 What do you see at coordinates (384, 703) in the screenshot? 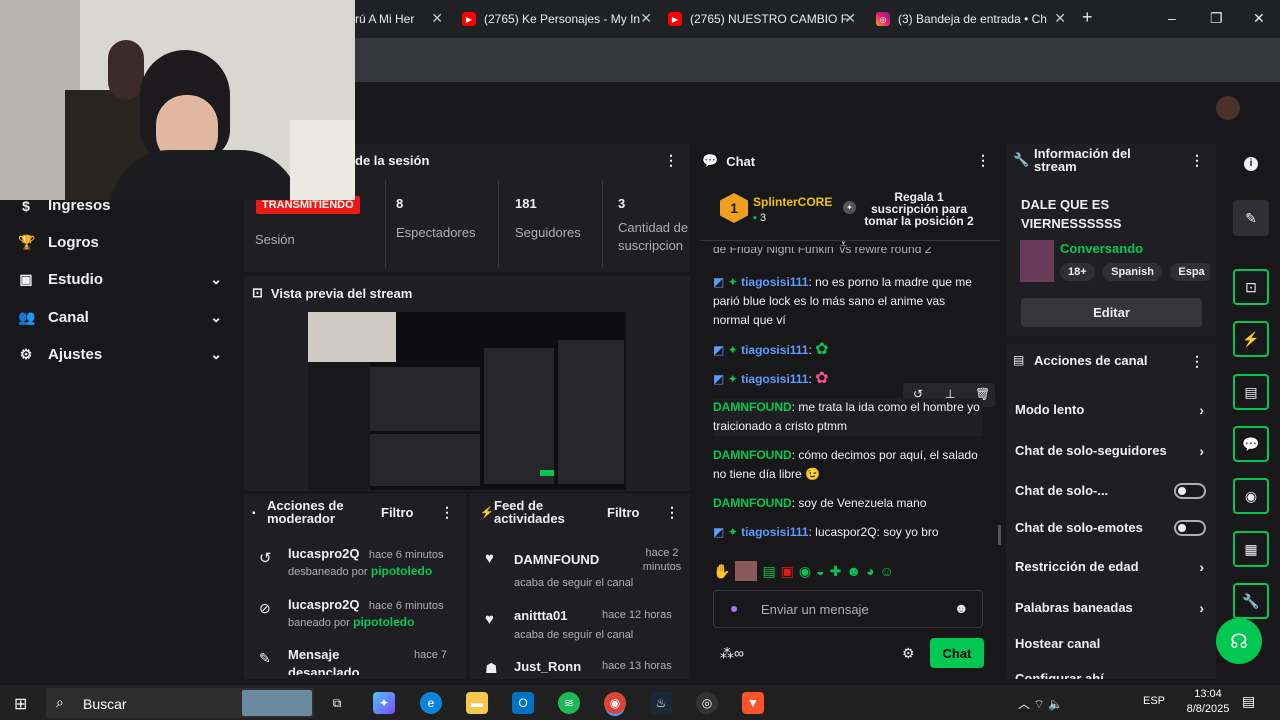
I see `copilot-icon: ✦` at bounding box center [384, 703].